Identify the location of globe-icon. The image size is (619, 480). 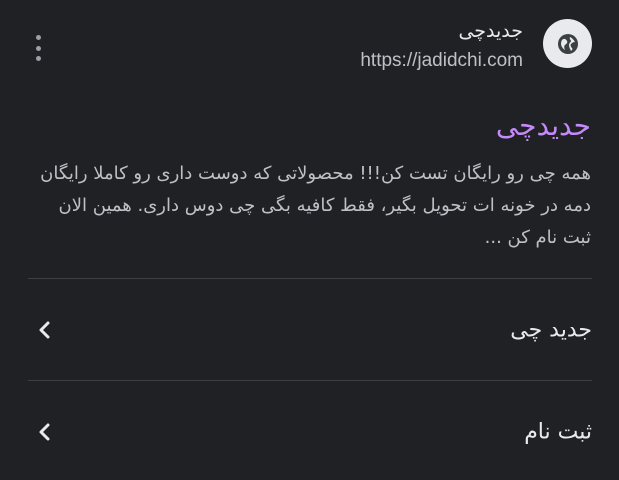
(567, 43).